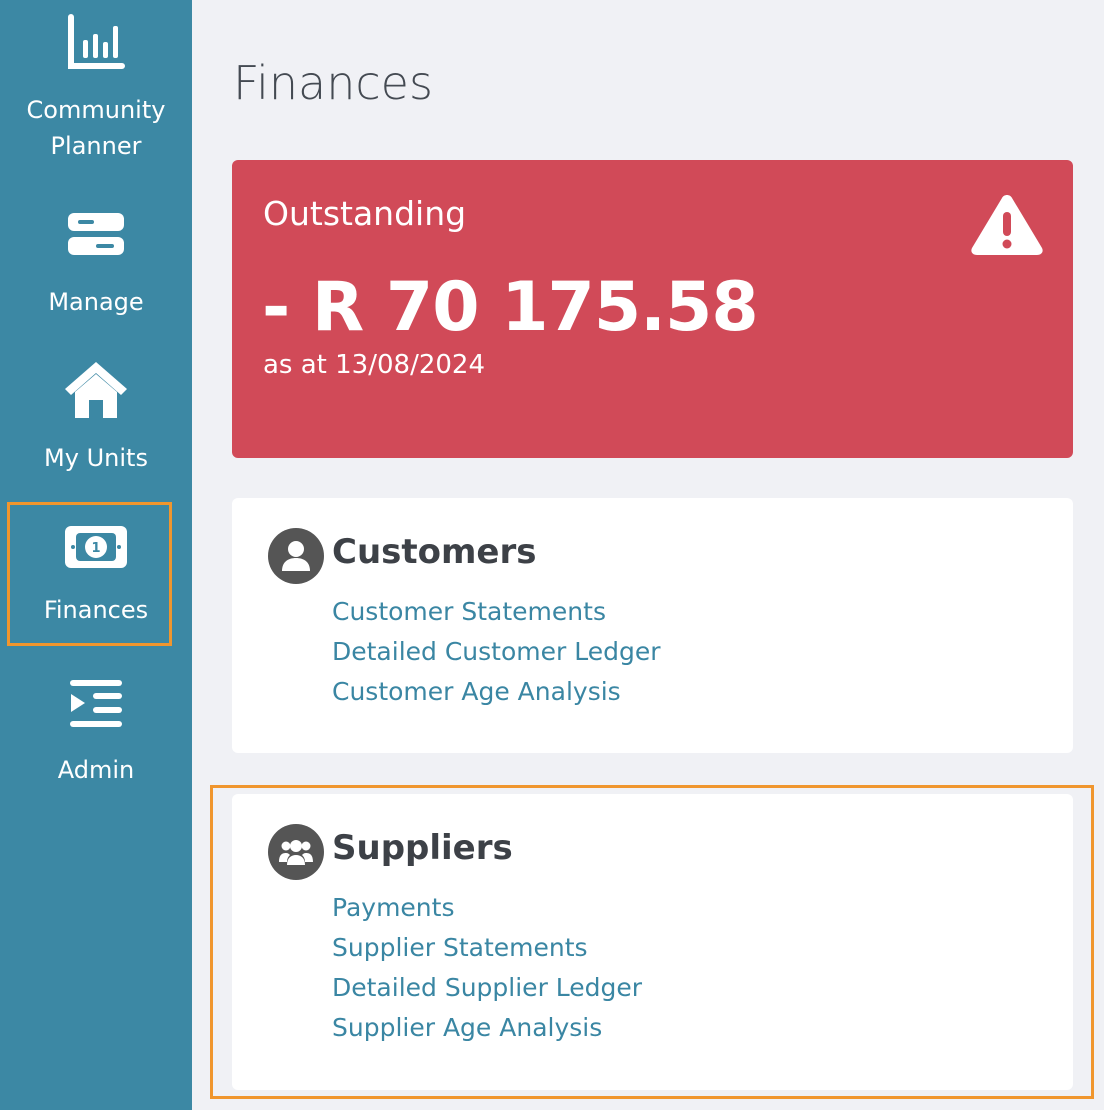  Describe the element at coordinates (510, 307) in the screenshot. I see `outstanding-amount: - R 70 175.58` at that location.